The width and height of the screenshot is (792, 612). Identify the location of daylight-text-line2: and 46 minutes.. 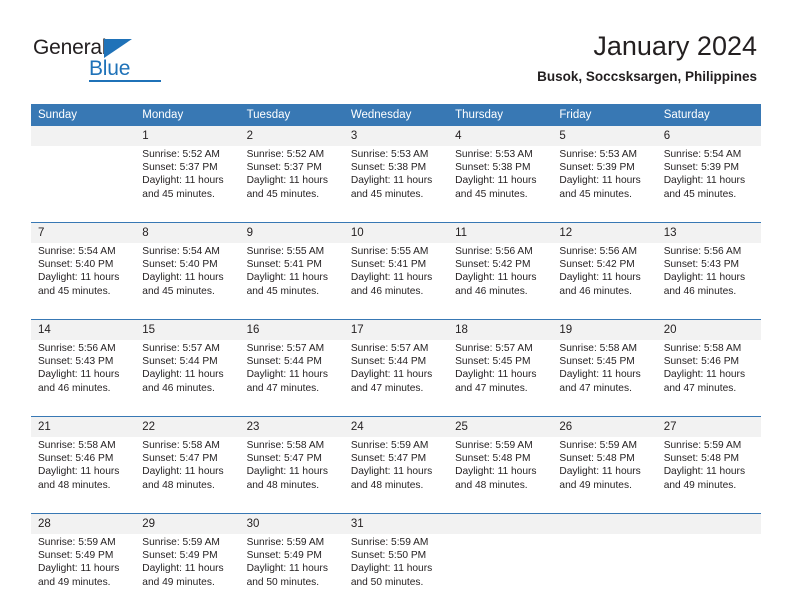
(387, 291).